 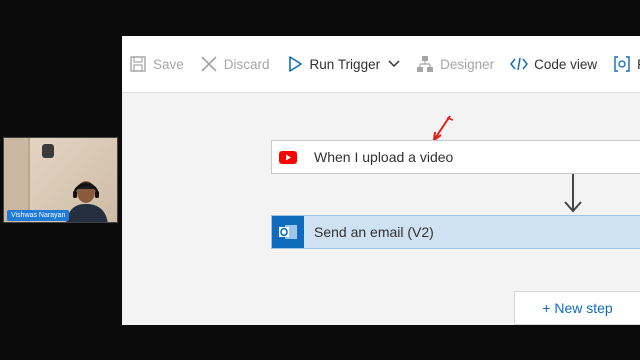 I want to click on run-trigger-label: Run Trigger, so click(x=345, y=64).